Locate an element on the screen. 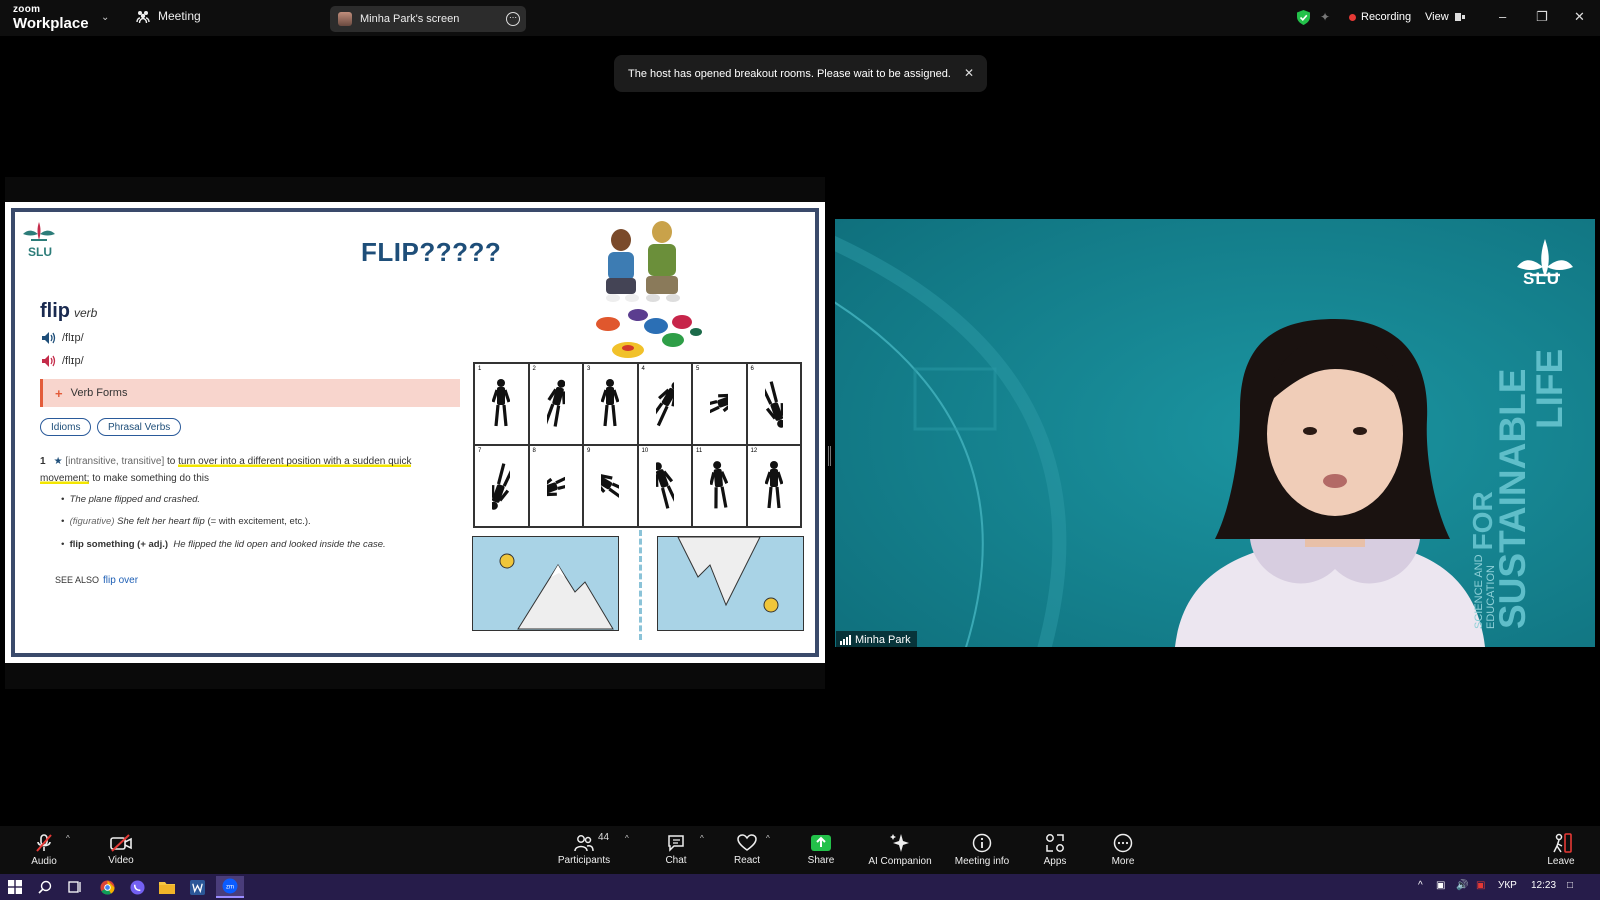  meeting-menu-button: Meeting is located at coordinates (168, 16).